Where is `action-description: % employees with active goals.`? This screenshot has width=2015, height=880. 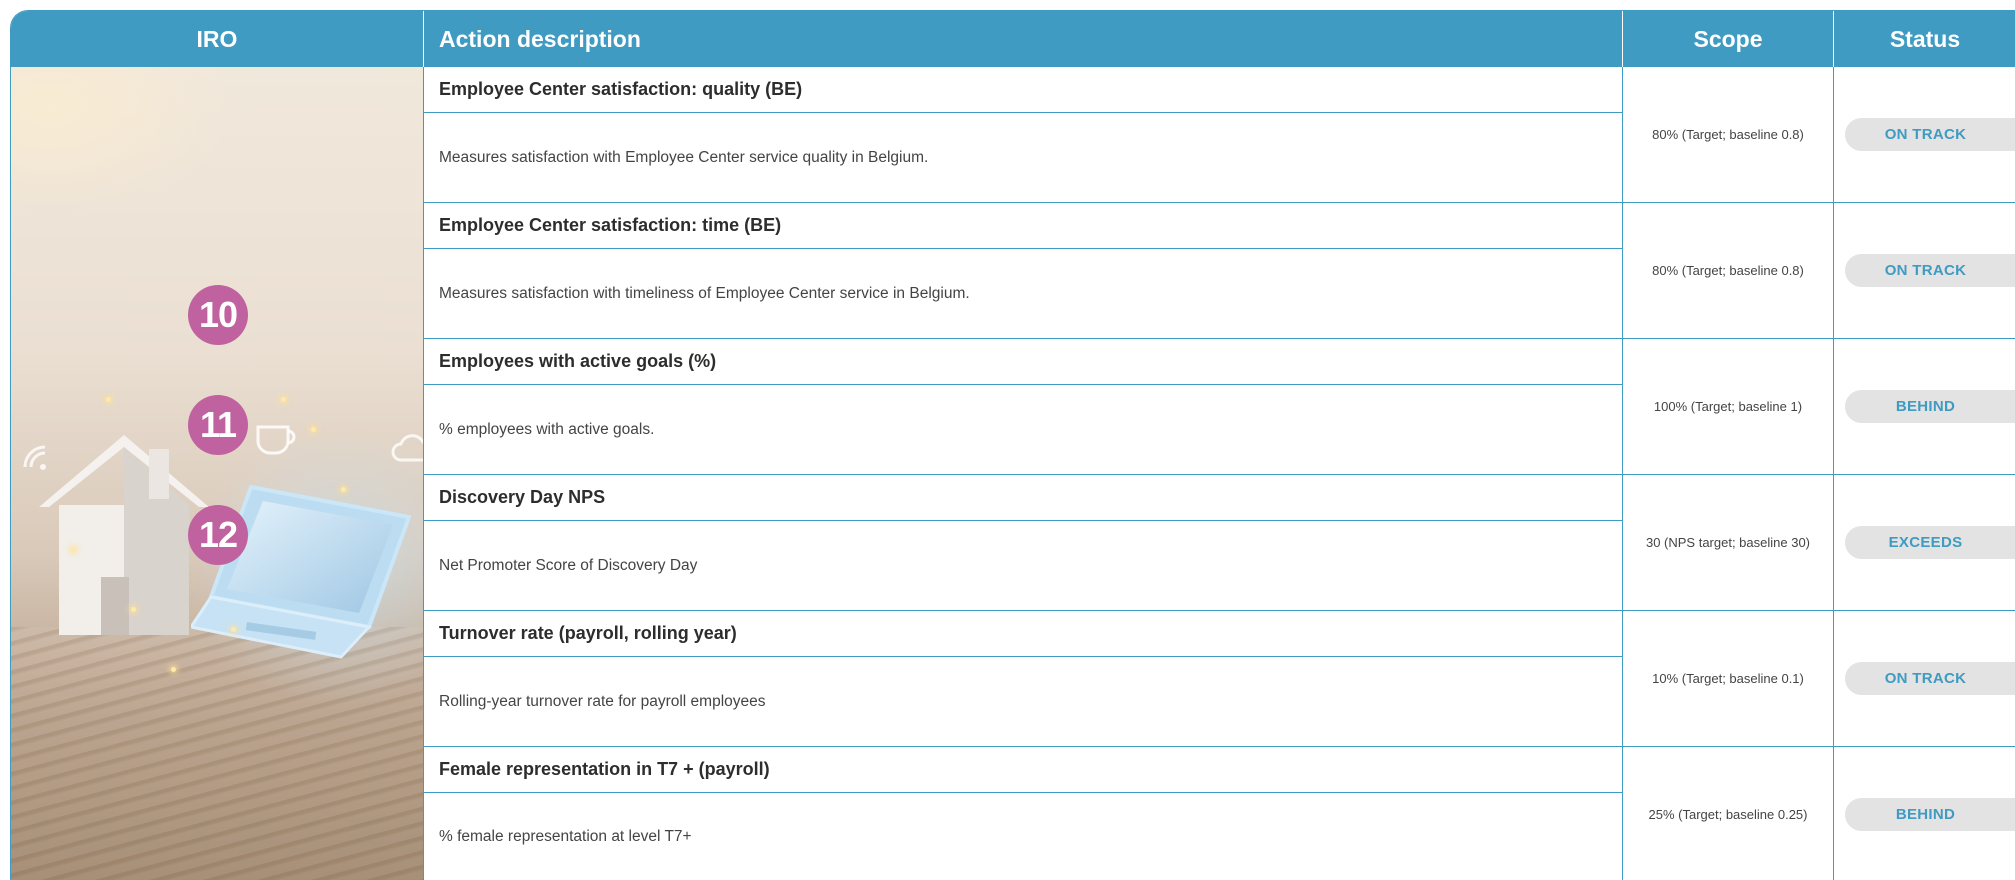
action-description: % employees with active goals. is located at coordinates (547, 429).